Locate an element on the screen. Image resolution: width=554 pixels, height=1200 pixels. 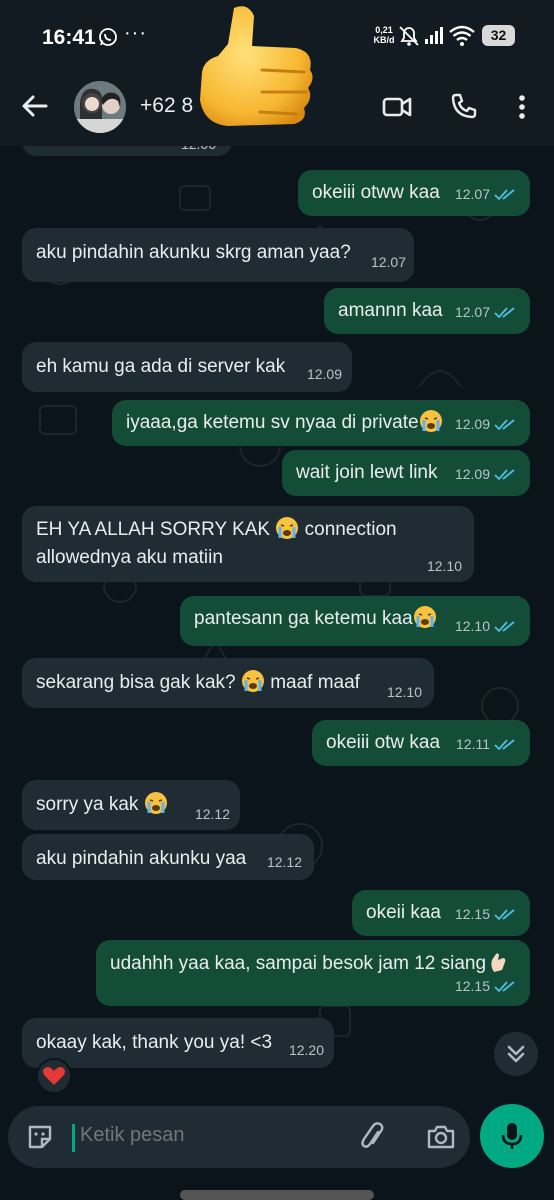
more-notifications-dots: ··· is located at coordinates (135, 33).